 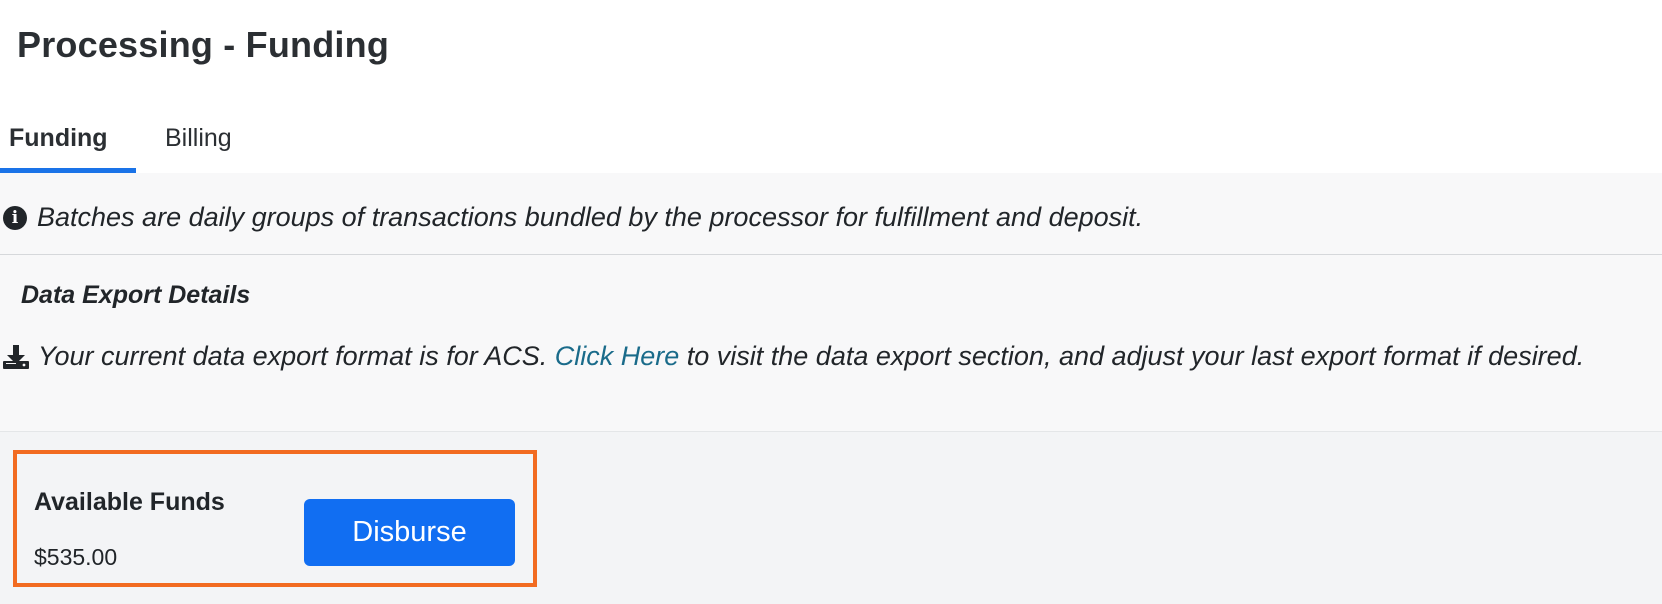 I want to click on funds-label: Available Funds, so click(x=129, y=502).